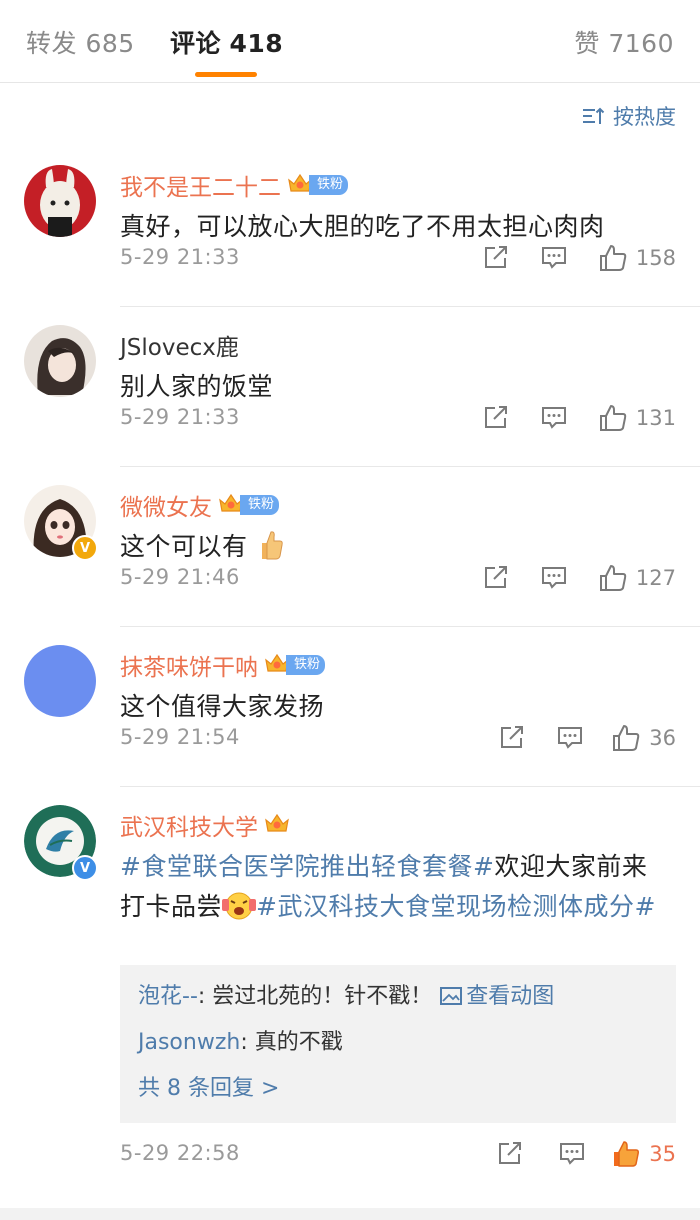  What do you see at coordinates (184, 546) in the screenshot?
I see `comment-text-body: 这个可以有` at bounding box center [184, 546].